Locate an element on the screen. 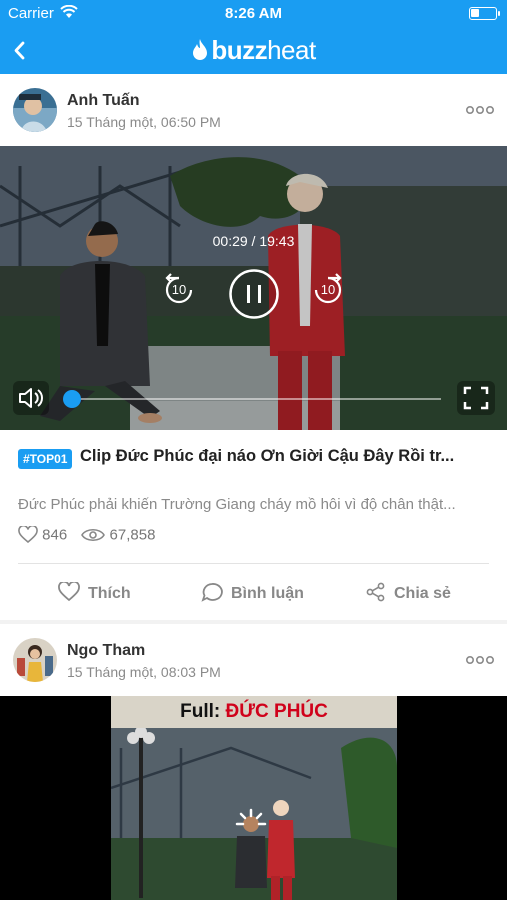 The height and width of the screenshot is (900, 507). comment-label: Bình luận is located at coordinates (267, 593).